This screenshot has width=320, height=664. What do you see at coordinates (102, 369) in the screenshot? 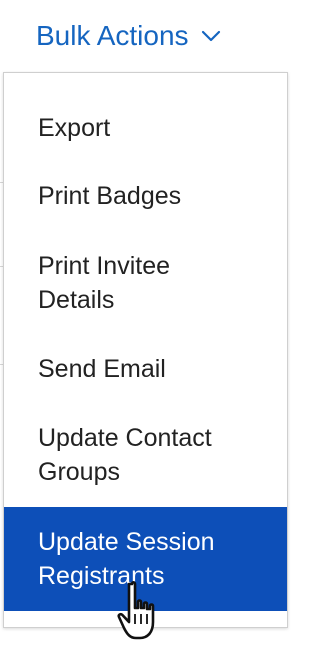
I see `menu-item-label: Send Email` at bounding box center [102, 369].